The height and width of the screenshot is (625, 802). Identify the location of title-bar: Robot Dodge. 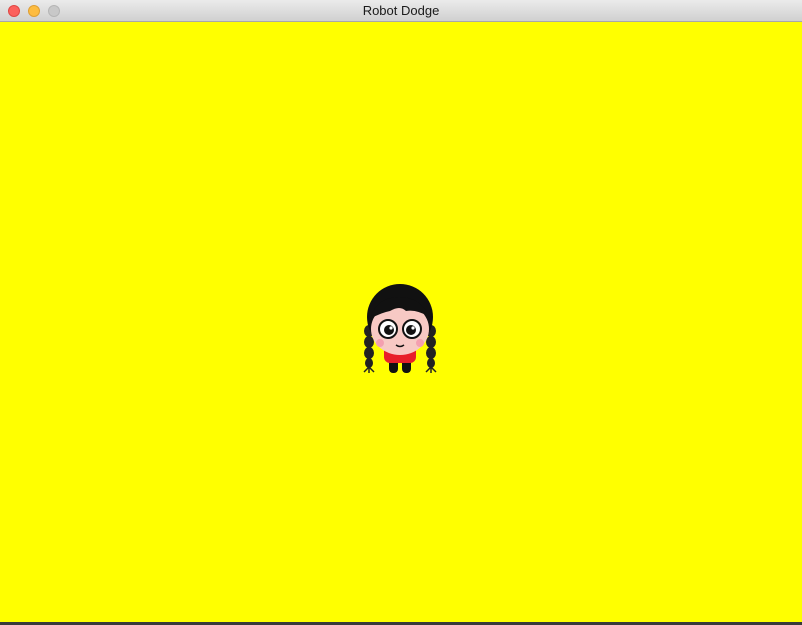
(401, 11).